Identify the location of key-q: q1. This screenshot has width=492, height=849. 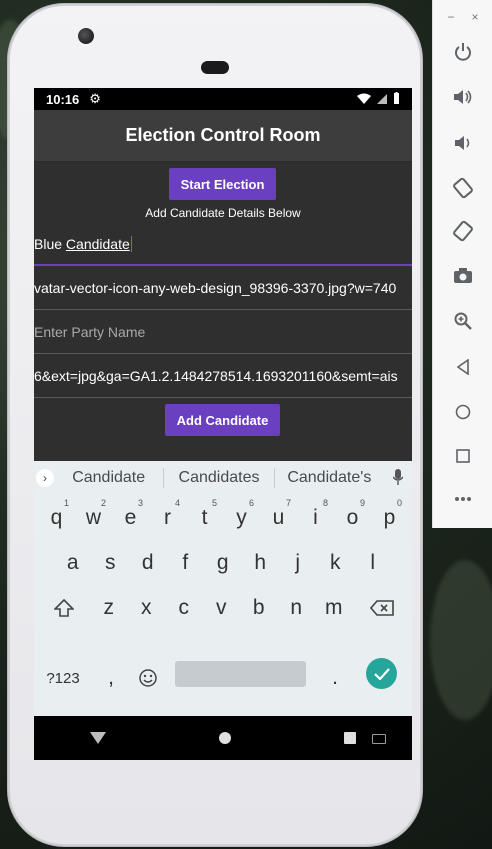
(56, 518).